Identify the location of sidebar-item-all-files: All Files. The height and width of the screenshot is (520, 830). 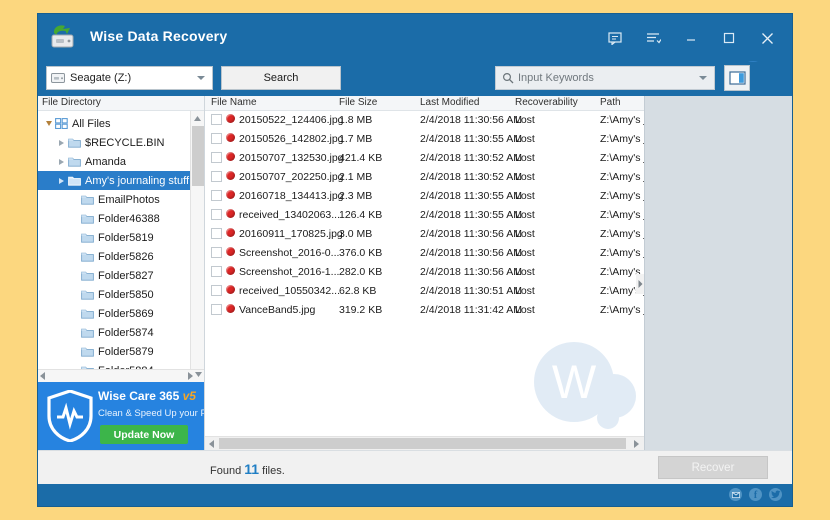
(114, 123).